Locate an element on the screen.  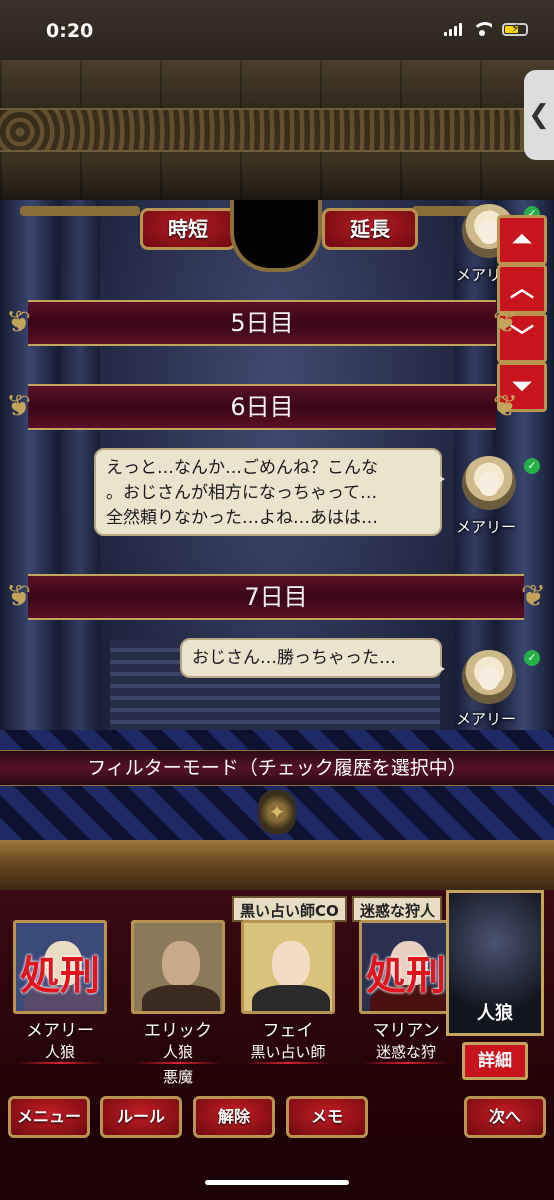
ornate-header is located at coordinates (277, 130).